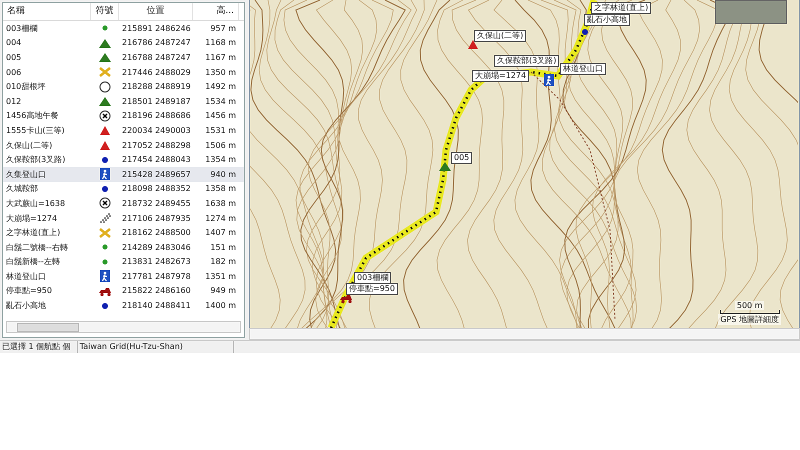 This screenshot has width=800, height=450. What do you see at coordinates (13, 57) in the screenshot?
I see `name-cell-text: 005` at bounding box center [13, 57].